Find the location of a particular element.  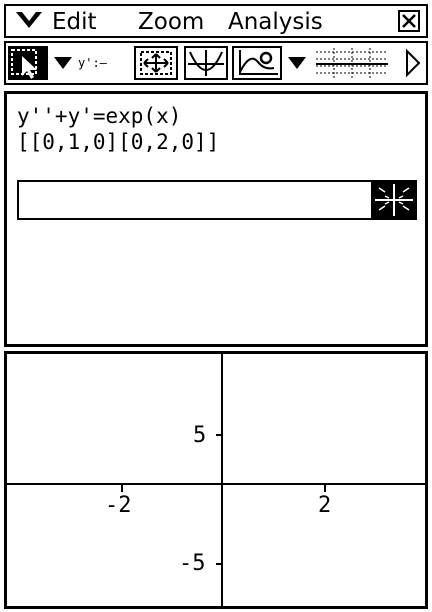

x-tick-label-2: 2 is located at coordinates (325, 505).